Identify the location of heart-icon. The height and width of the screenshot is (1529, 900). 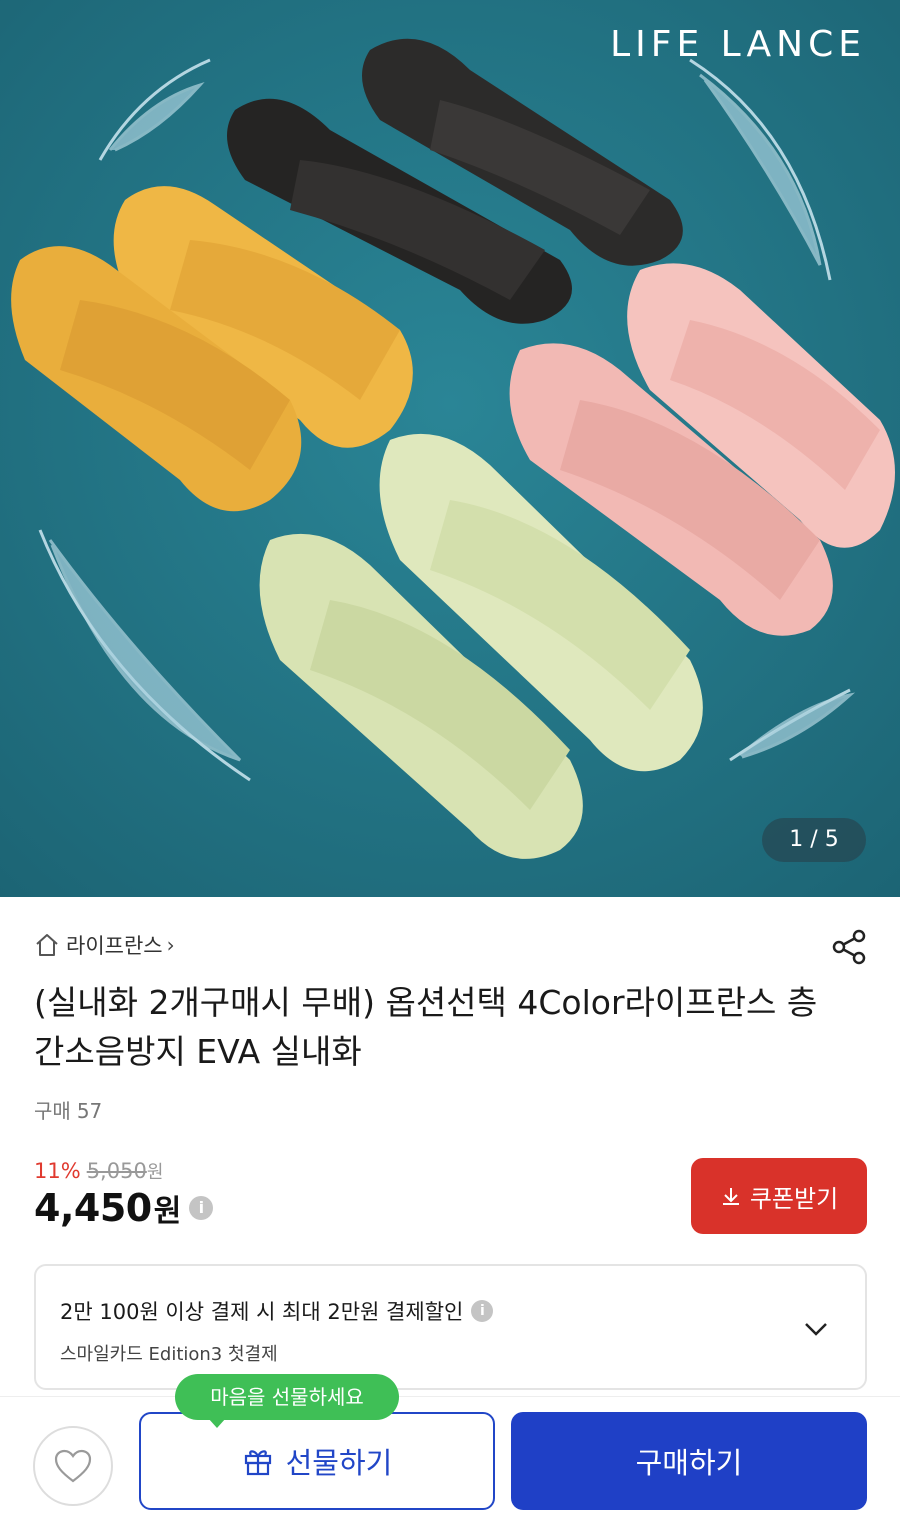
(73, 1466).